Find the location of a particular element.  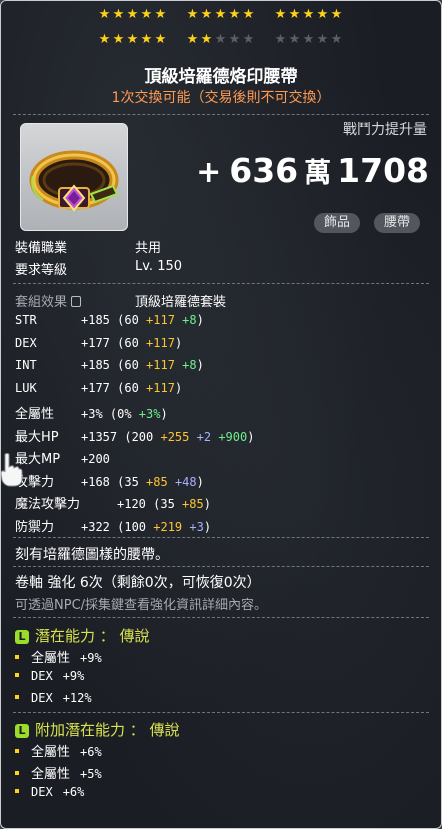

potential-line: DEX +6% is located at coordinates (49, 792).